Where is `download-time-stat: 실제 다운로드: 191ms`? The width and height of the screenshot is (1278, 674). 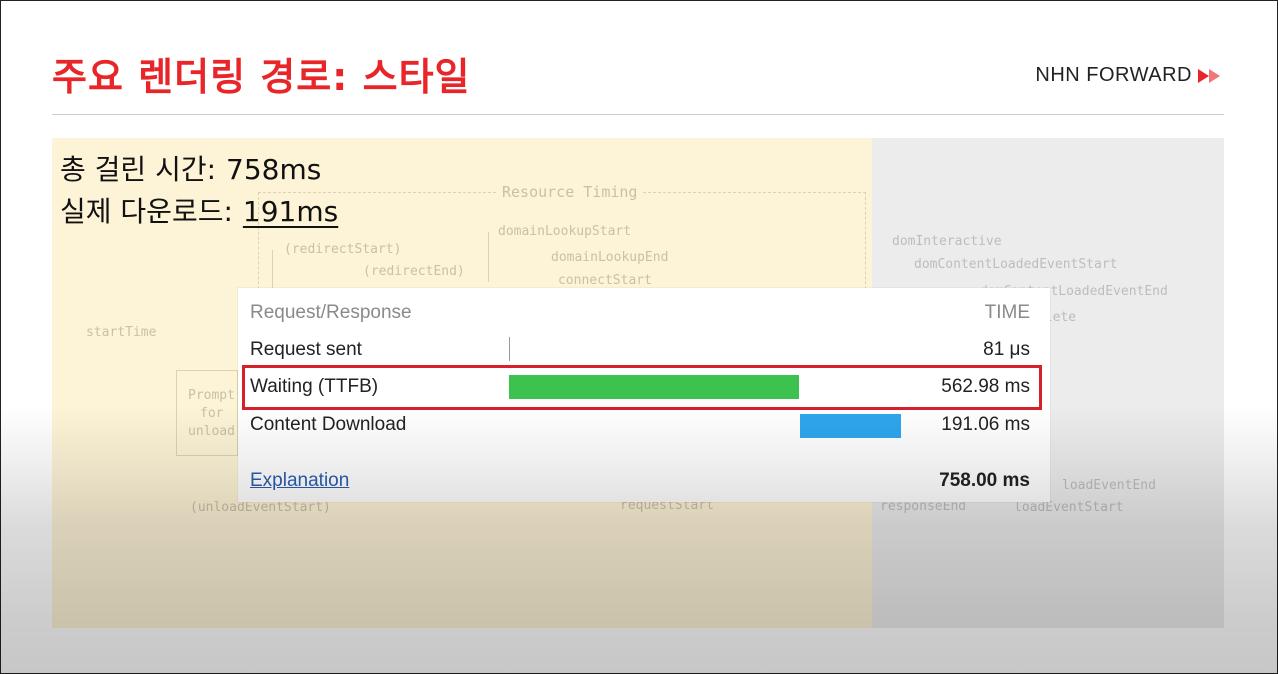 download-time-stat: 실제 다운로드: 191ms is located at coordinates (199, 210).